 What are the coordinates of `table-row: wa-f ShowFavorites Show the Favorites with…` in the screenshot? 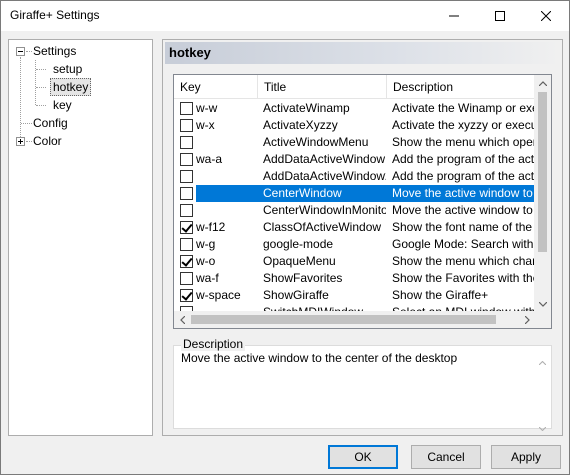 It's located at (355, 278).